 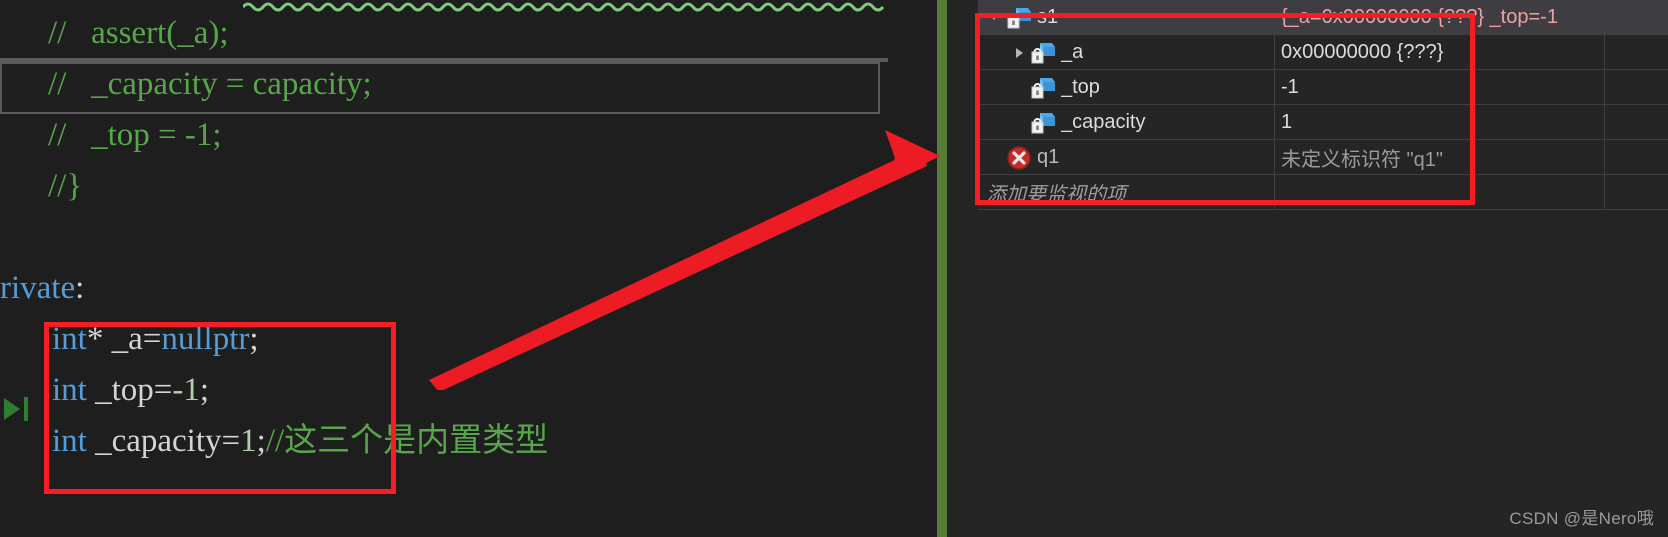 What do you see at coordinates (1440, 122) in the screenshot?
I see `watch-value-cell: 1` at bounding box center [1440, 122].